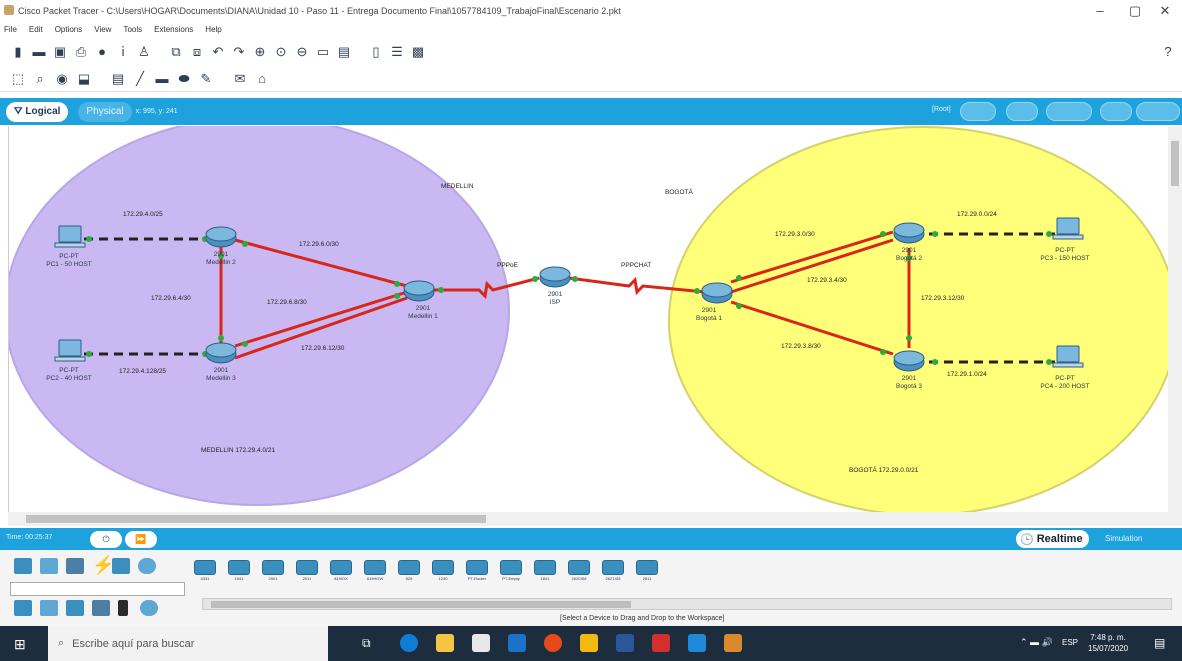  Describe the element at coordinates (941, 109) in the screenshot. I see `root-breadcrumb: [Root]` at that location.